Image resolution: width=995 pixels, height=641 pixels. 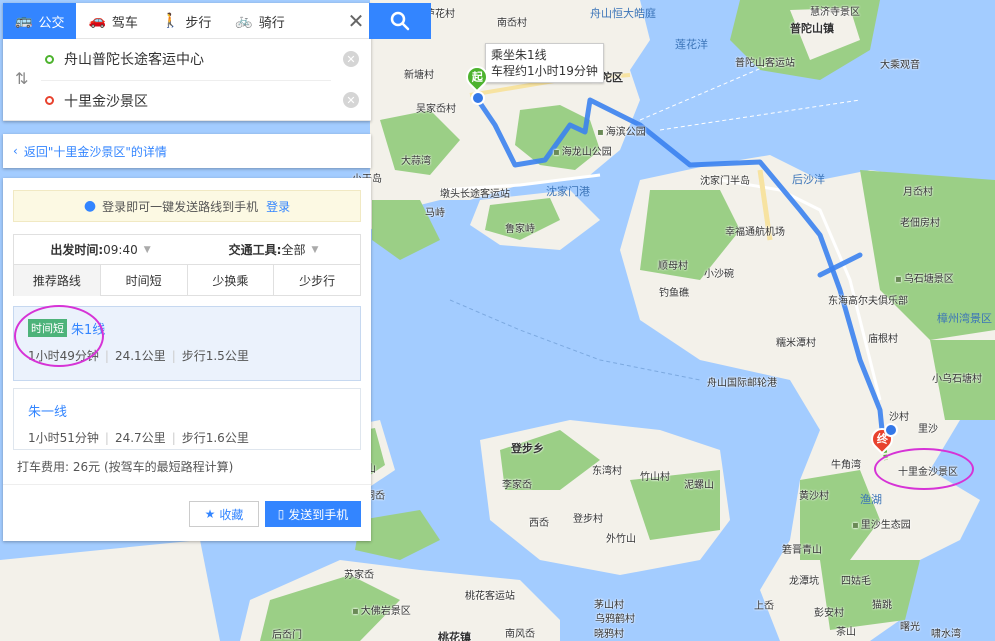 I want to click on map-label: 马峙, so click(x=435, y=213).